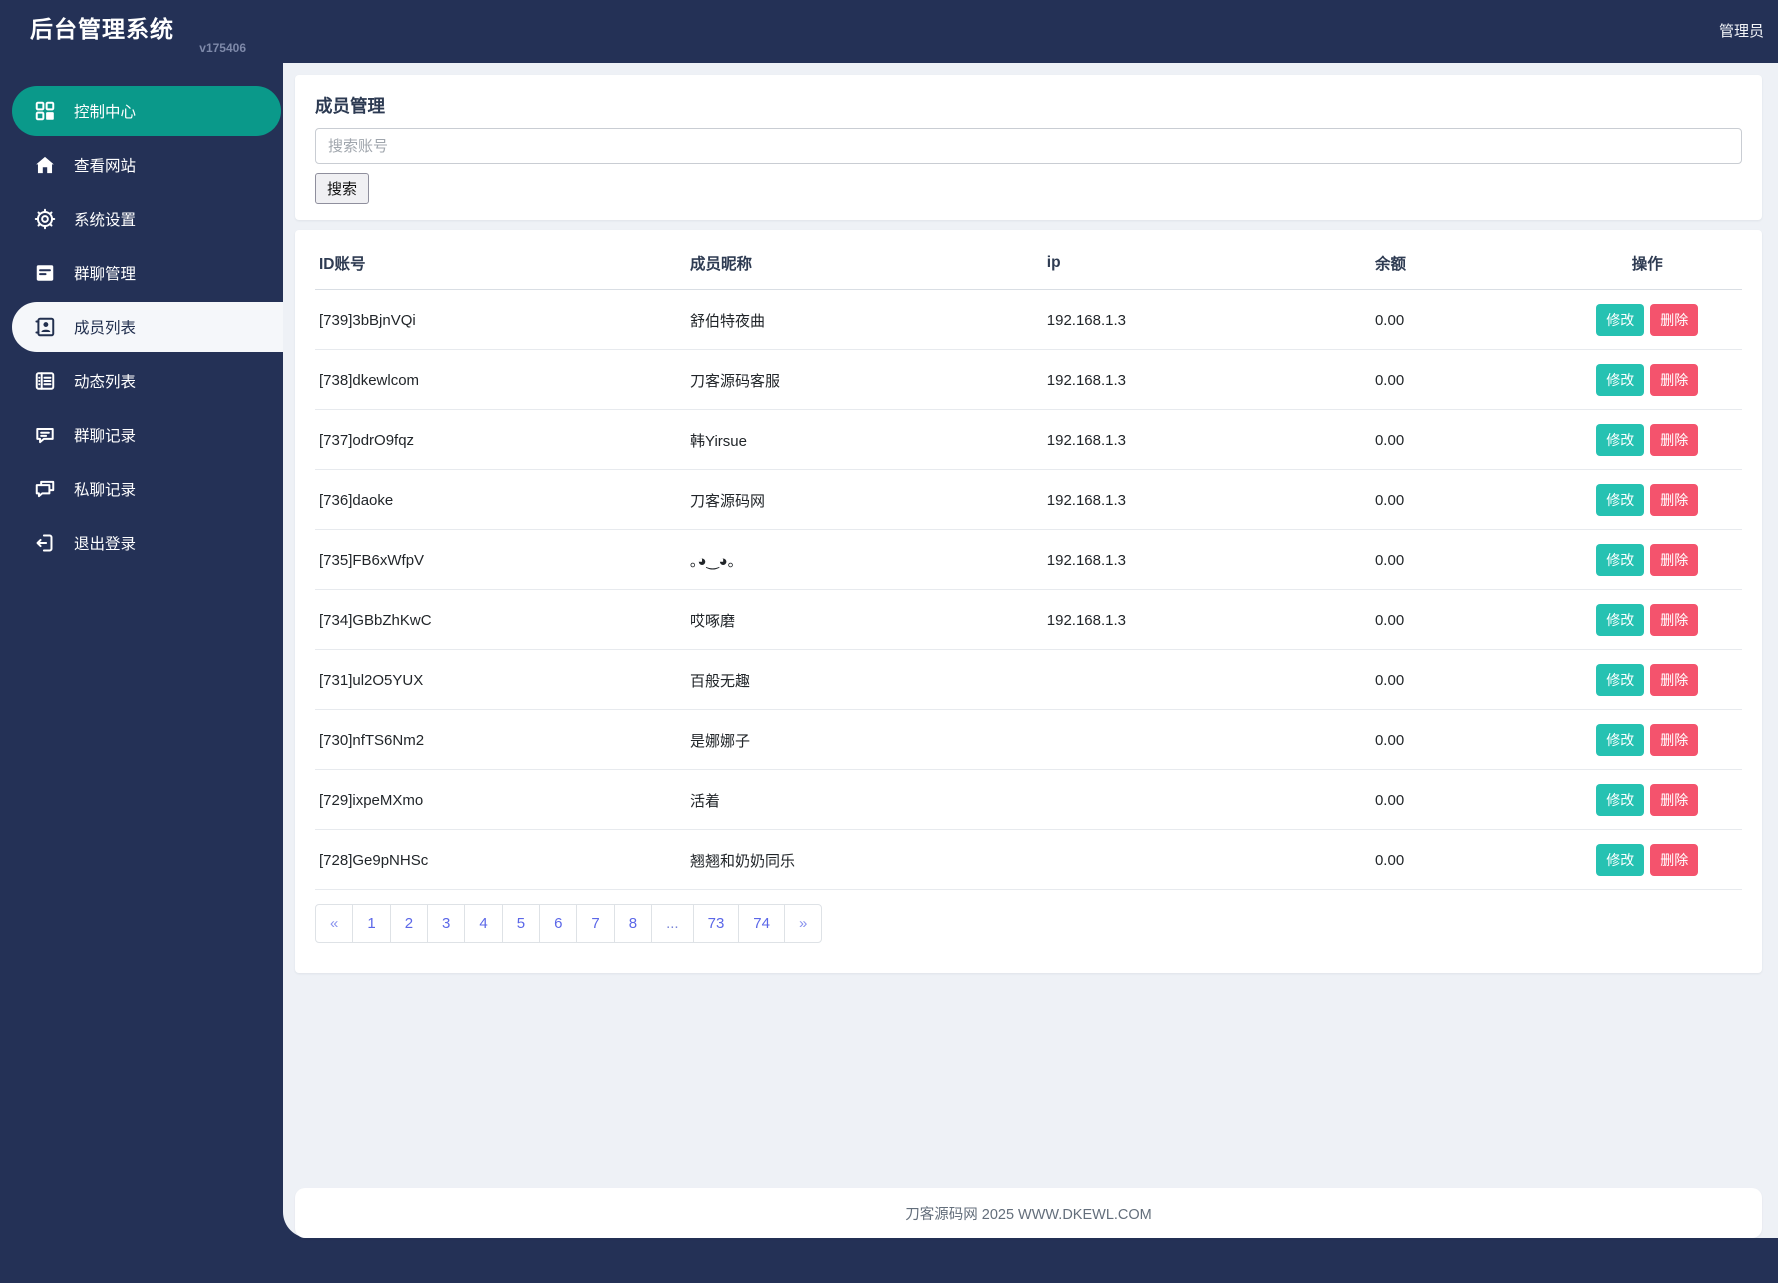 This screenshot has height=1283, width=1778. I want to click on sidebar-item-list: 动态列表, so click(146, 381).